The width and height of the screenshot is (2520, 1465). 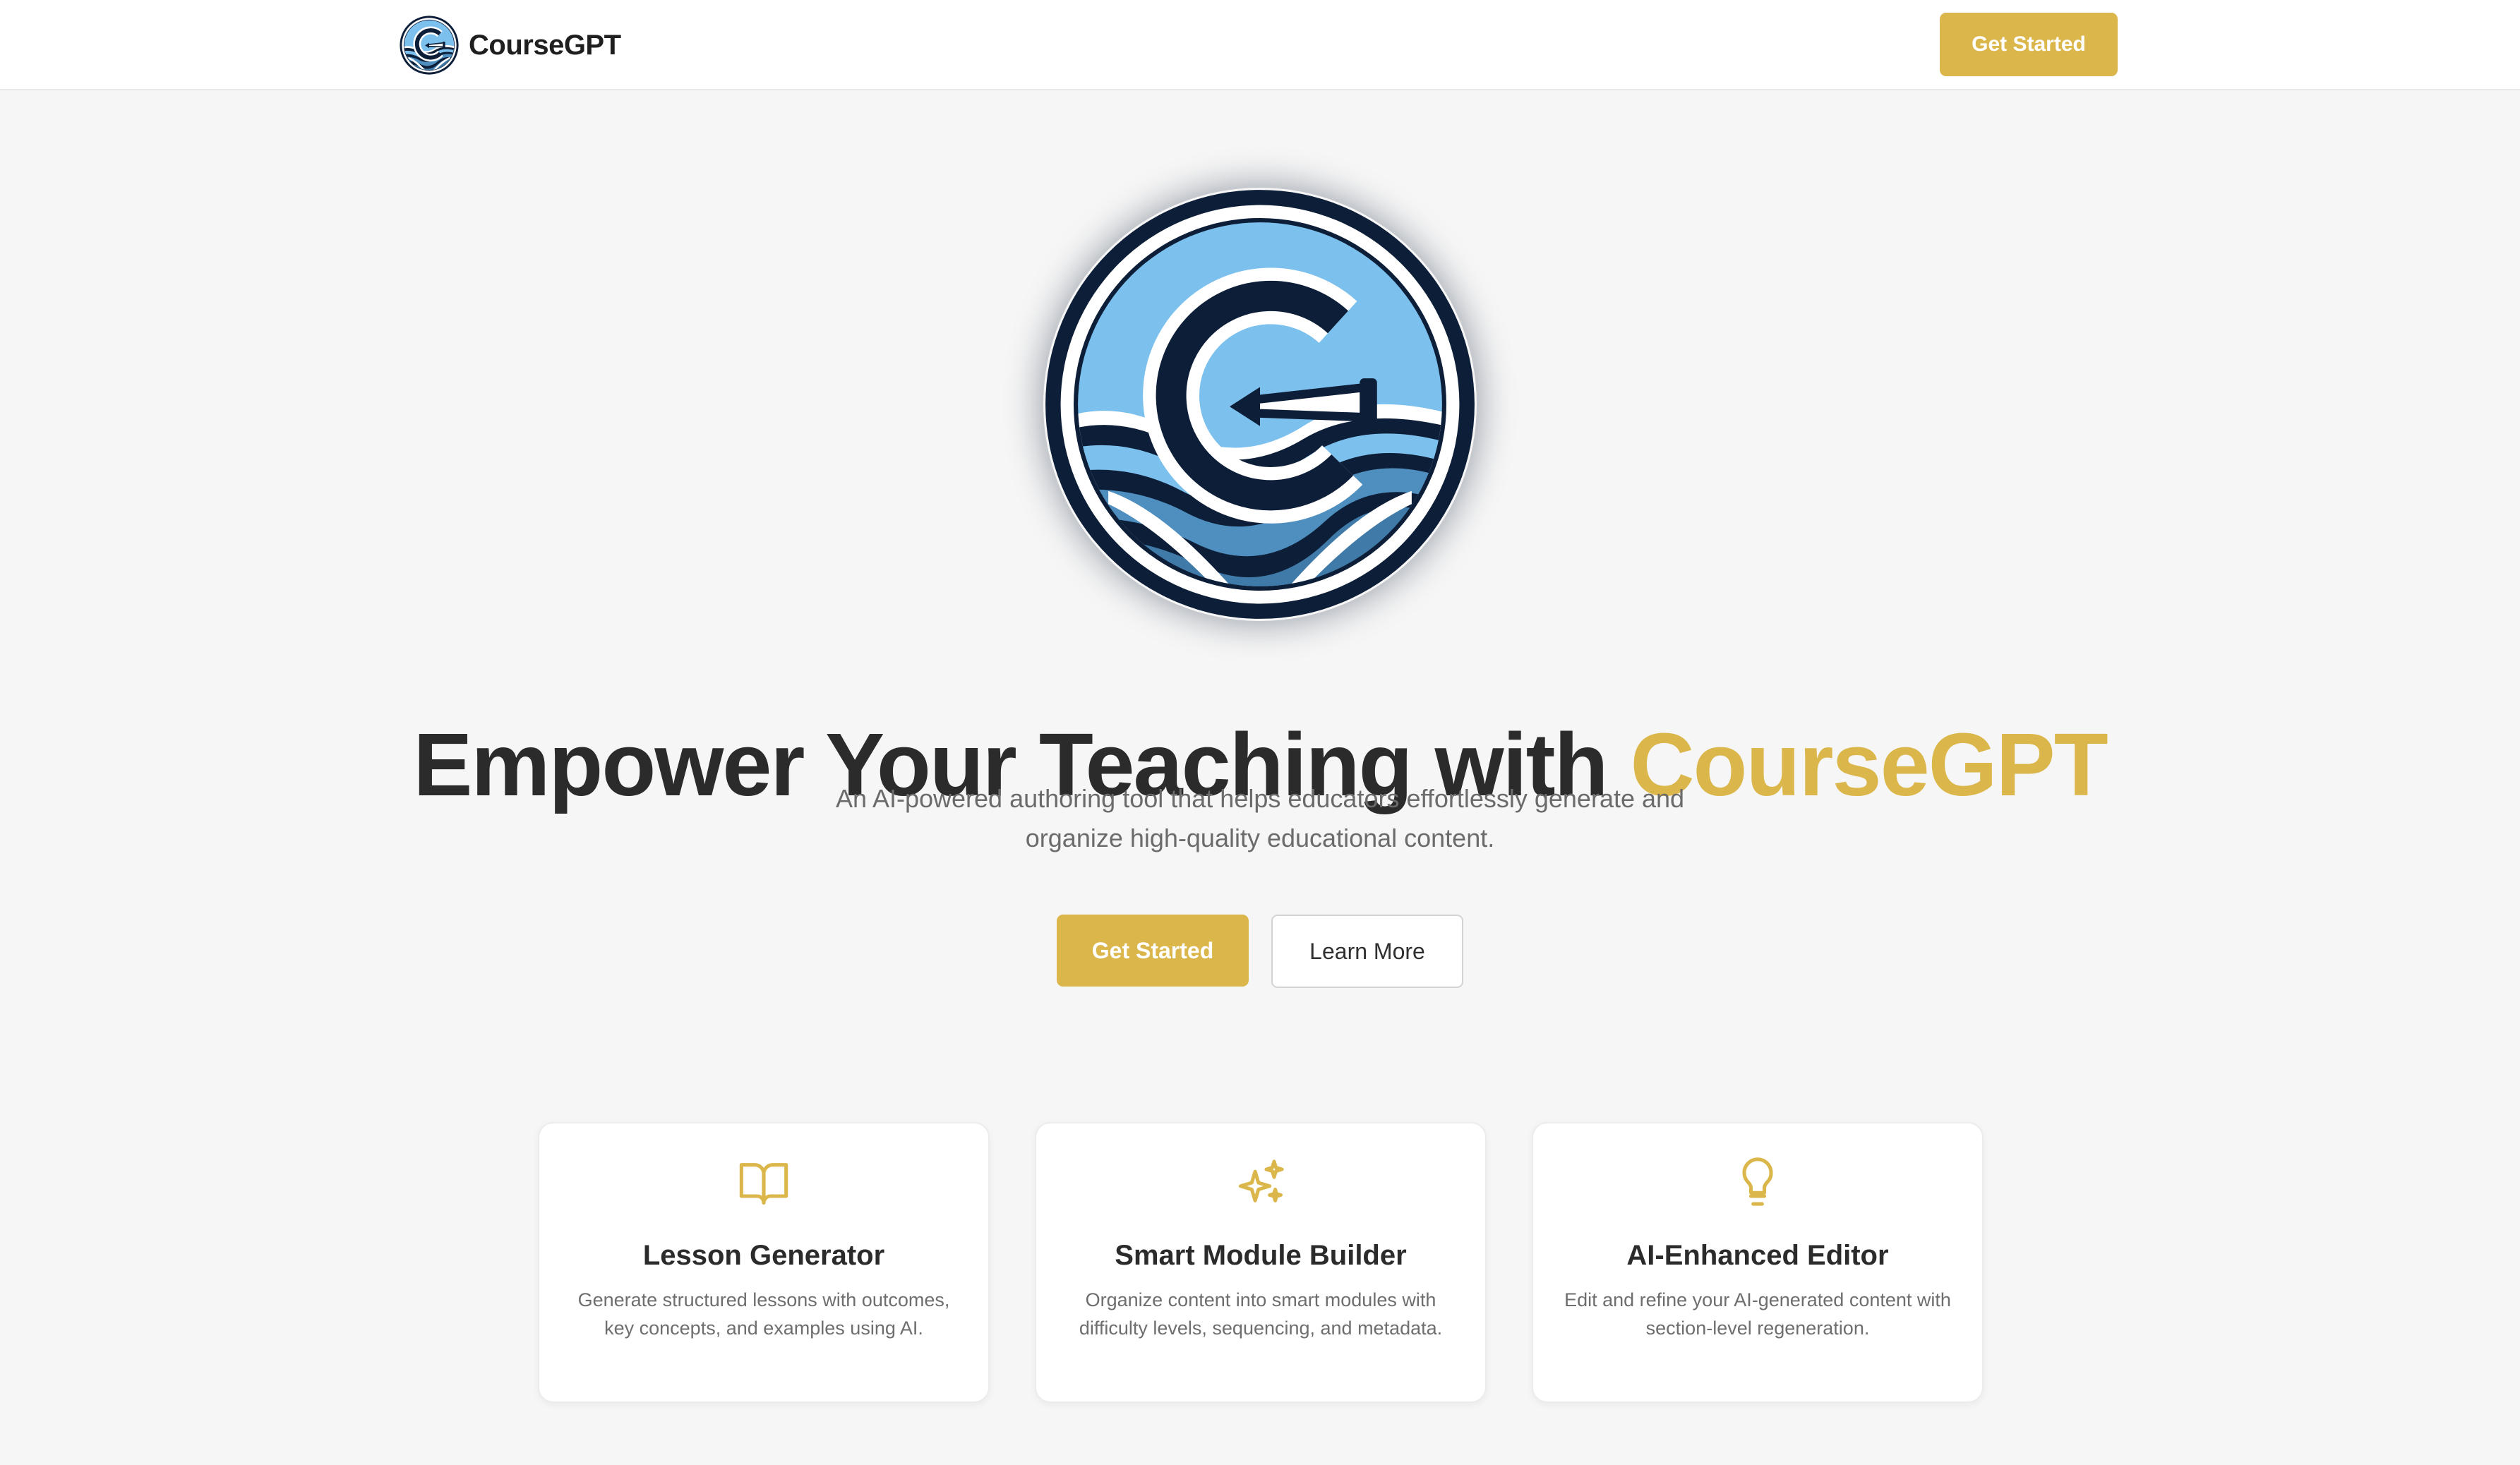 What do you see at coordinates (1758, 1255) in the screenshot?
I see `feature-title: AI-Enhanced Editor` at bounding box center [1758, 1255].